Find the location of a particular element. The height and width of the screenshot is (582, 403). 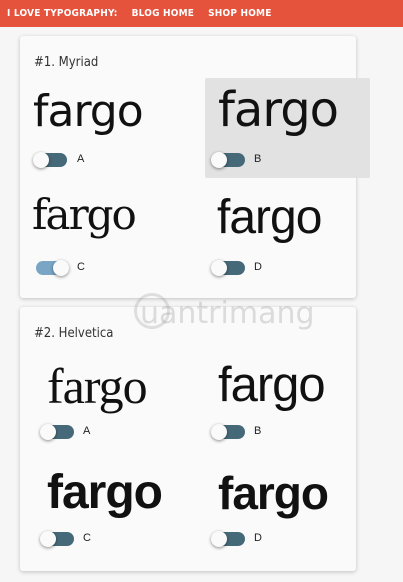

card-title: #2. Helvetica is located at coordinates (74, 333).